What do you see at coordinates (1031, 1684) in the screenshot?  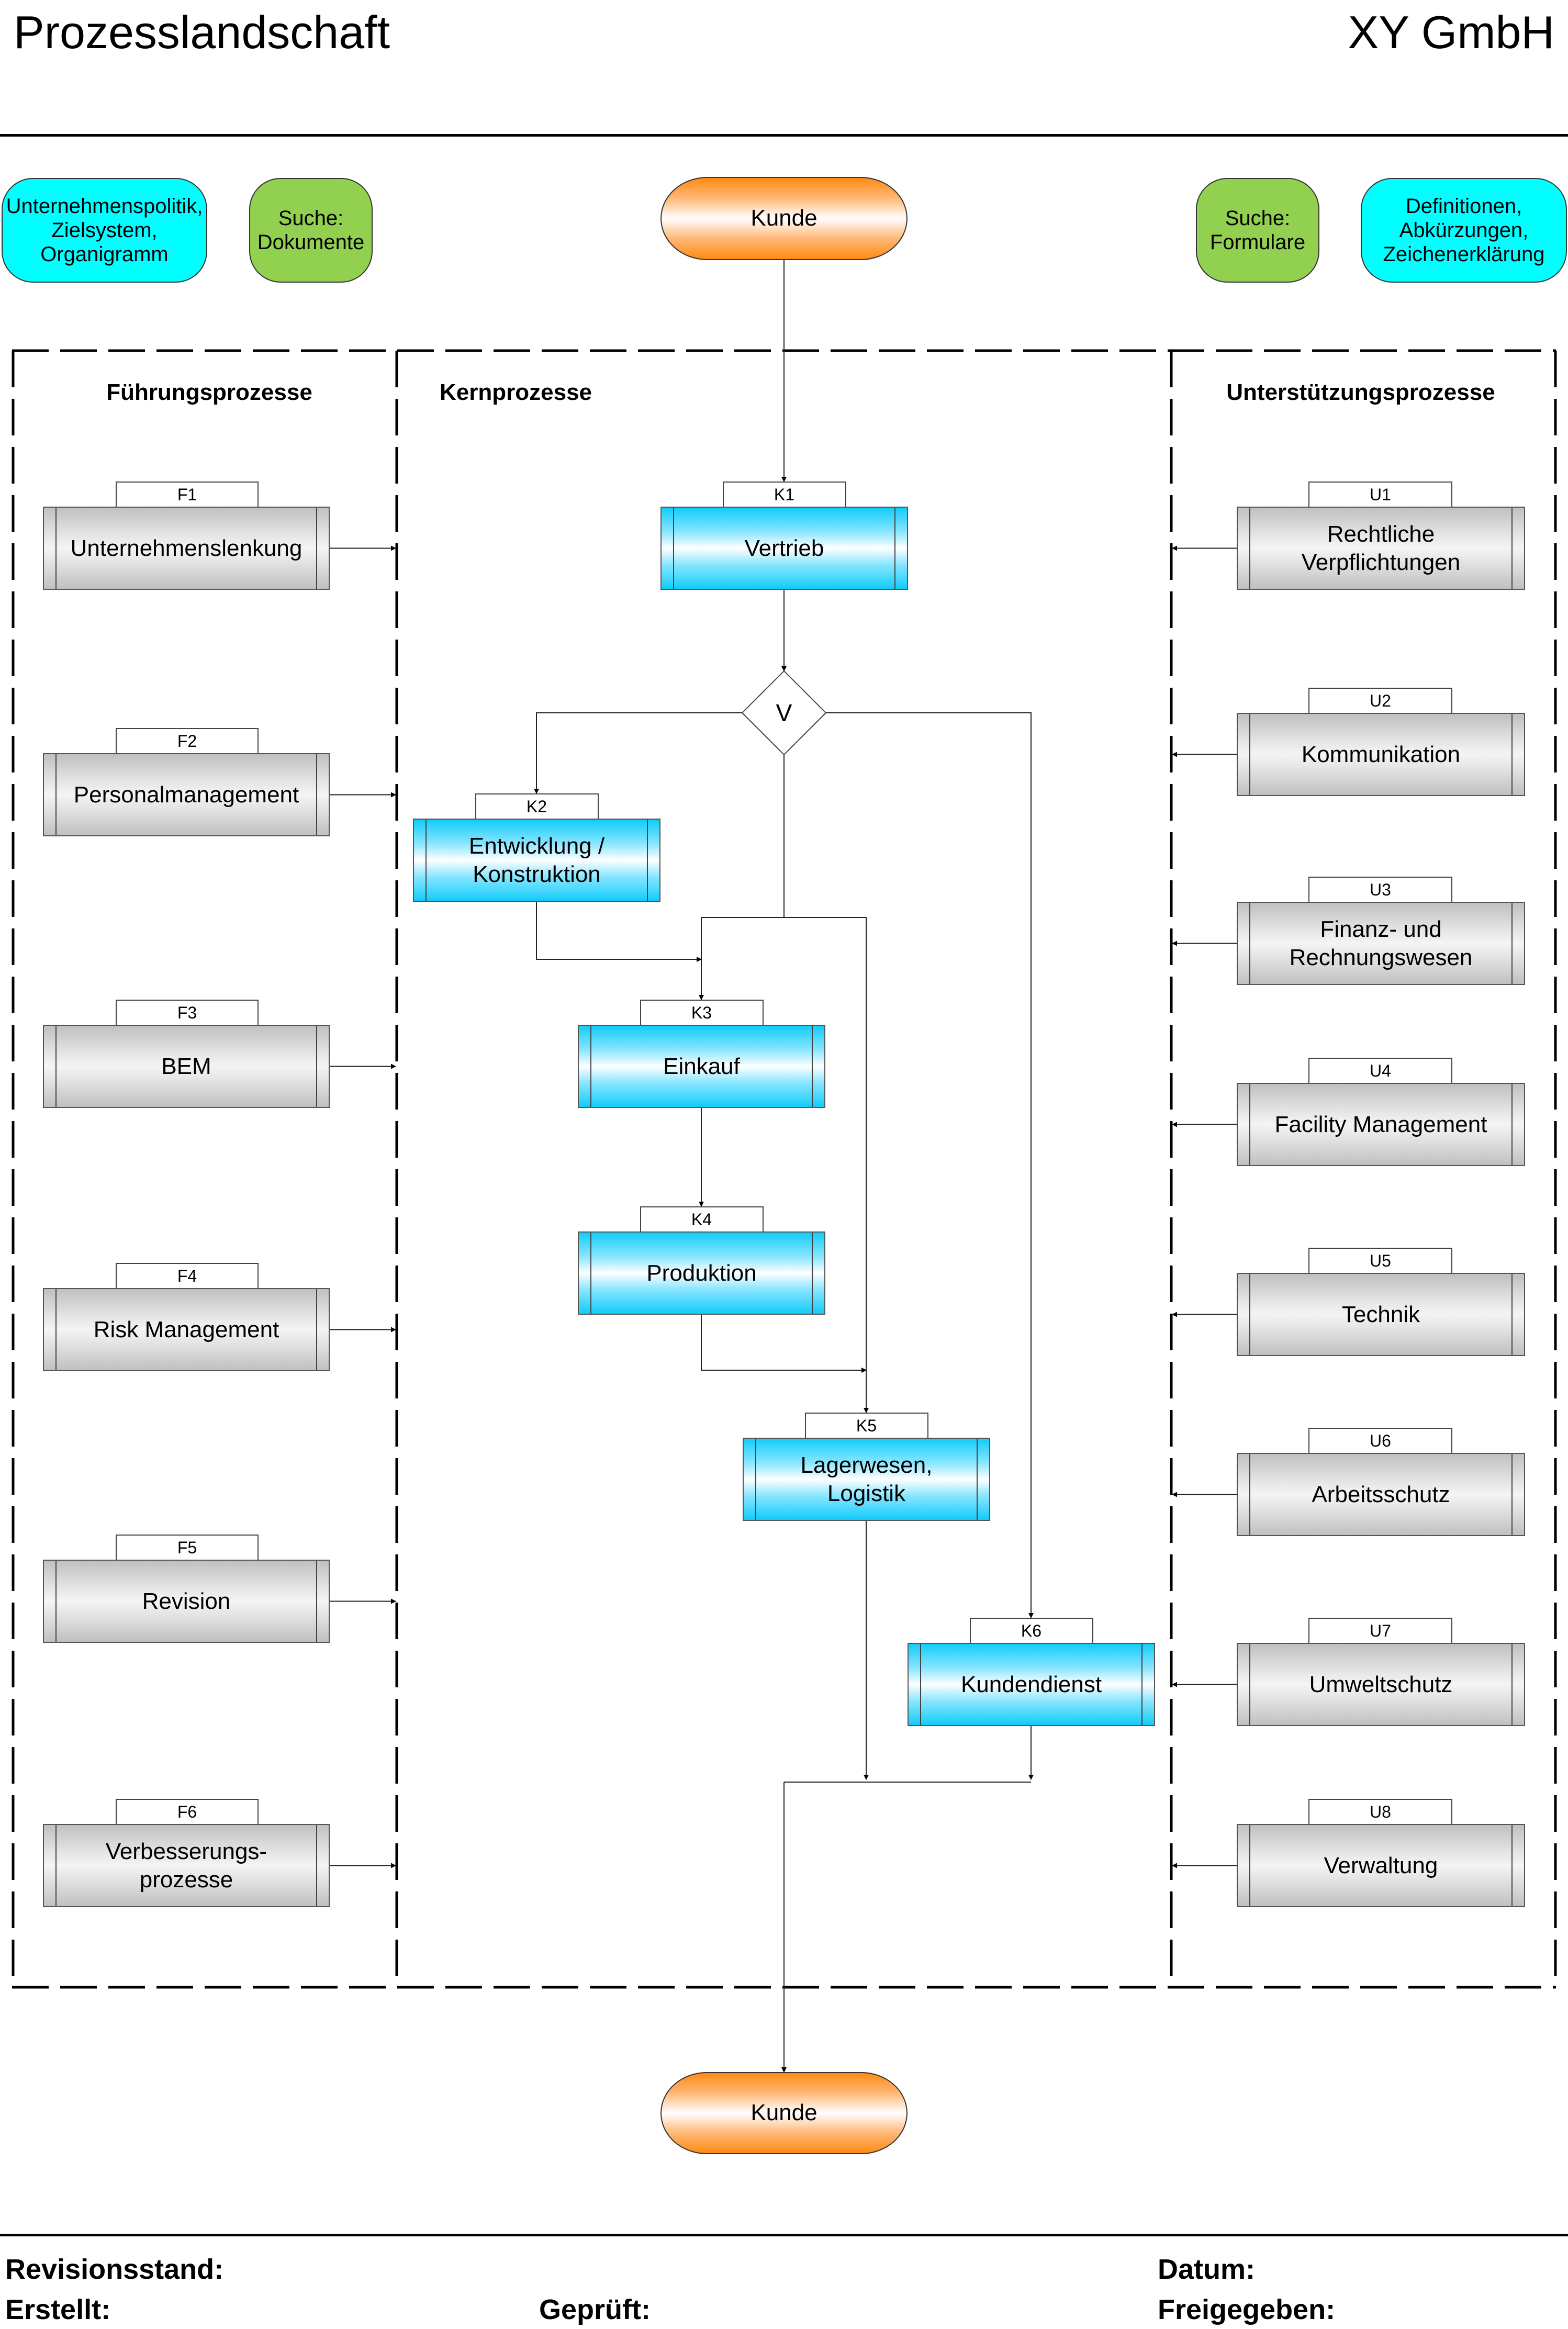 I see `kern-process-box: Kundendienst` at bounding box center [1031, 1684].